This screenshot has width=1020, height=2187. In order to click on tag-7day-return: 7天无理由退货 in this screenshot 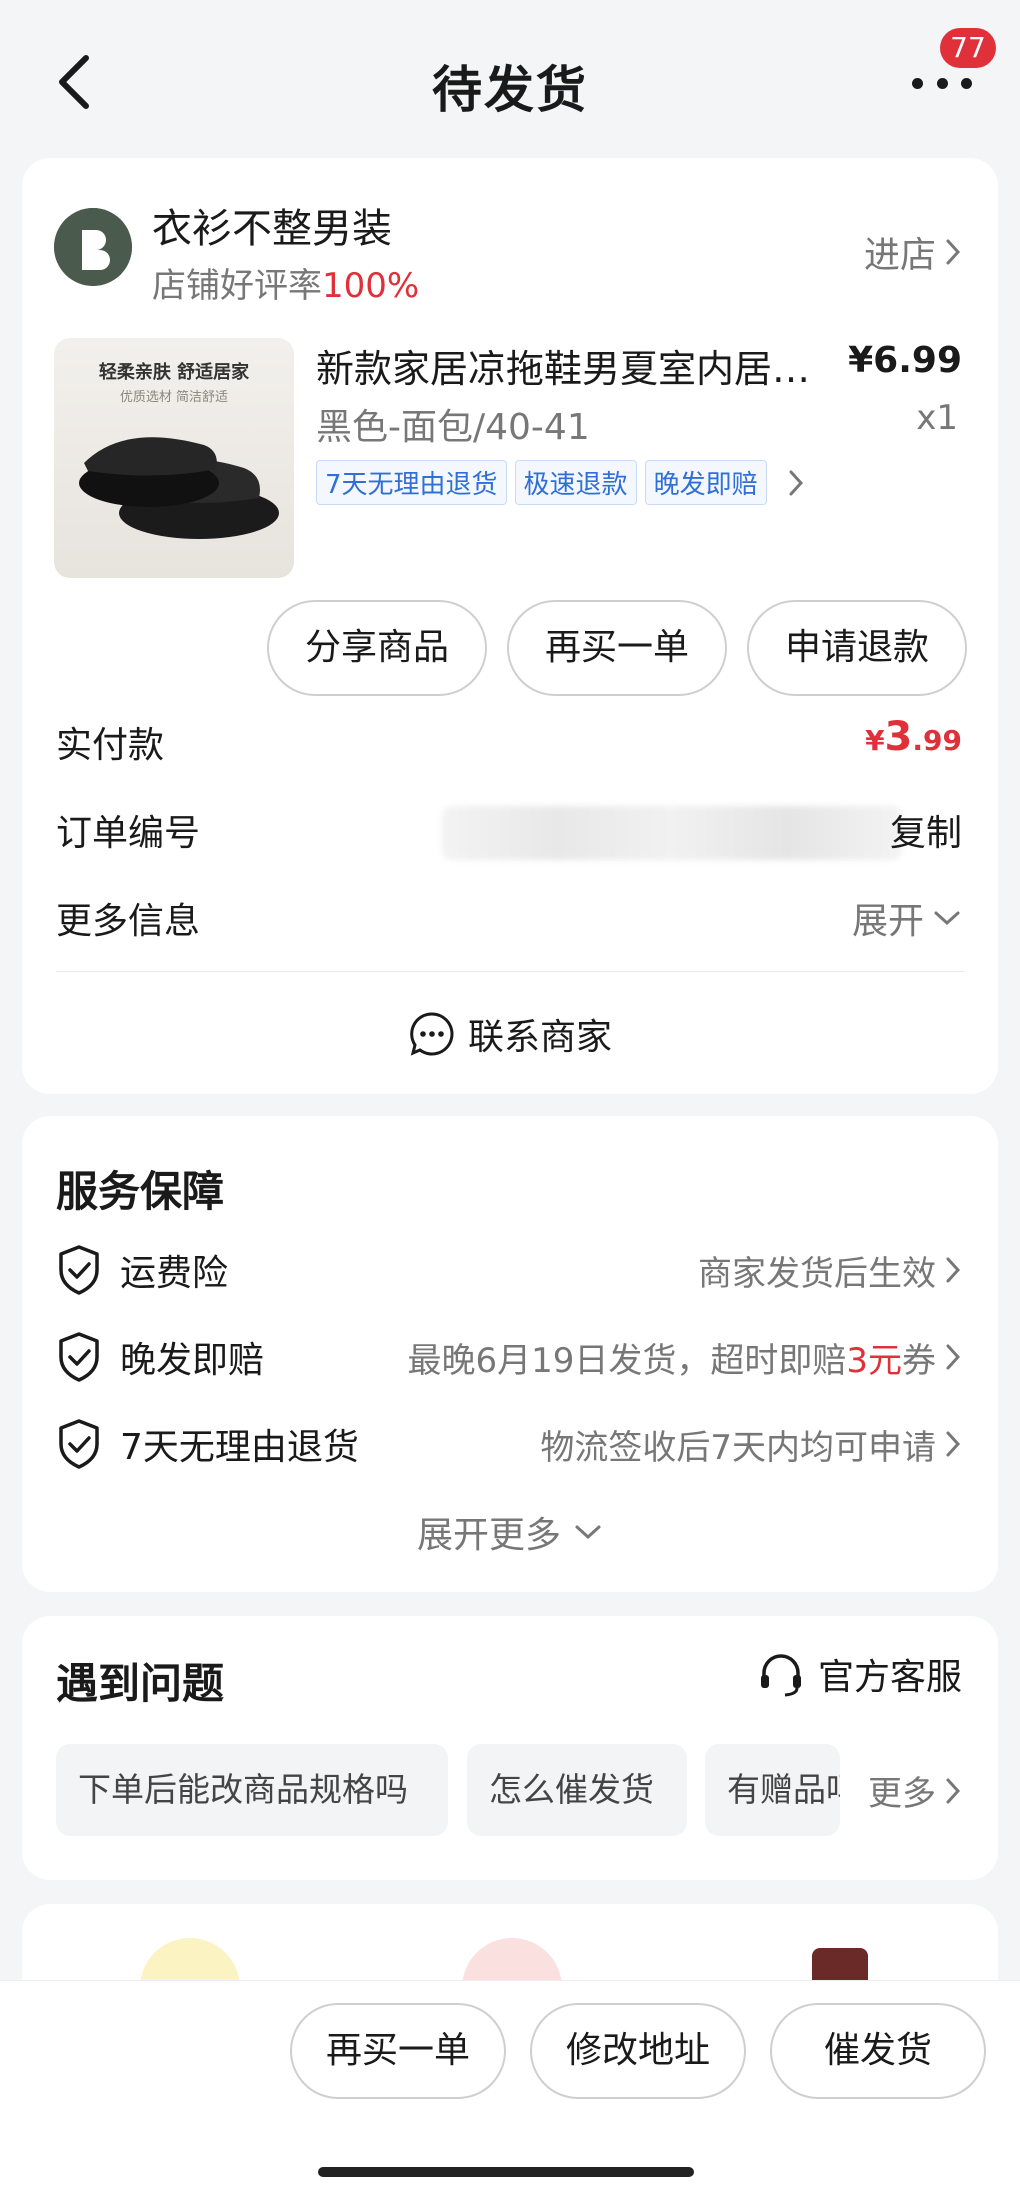, I will do `click(411, 482)`.